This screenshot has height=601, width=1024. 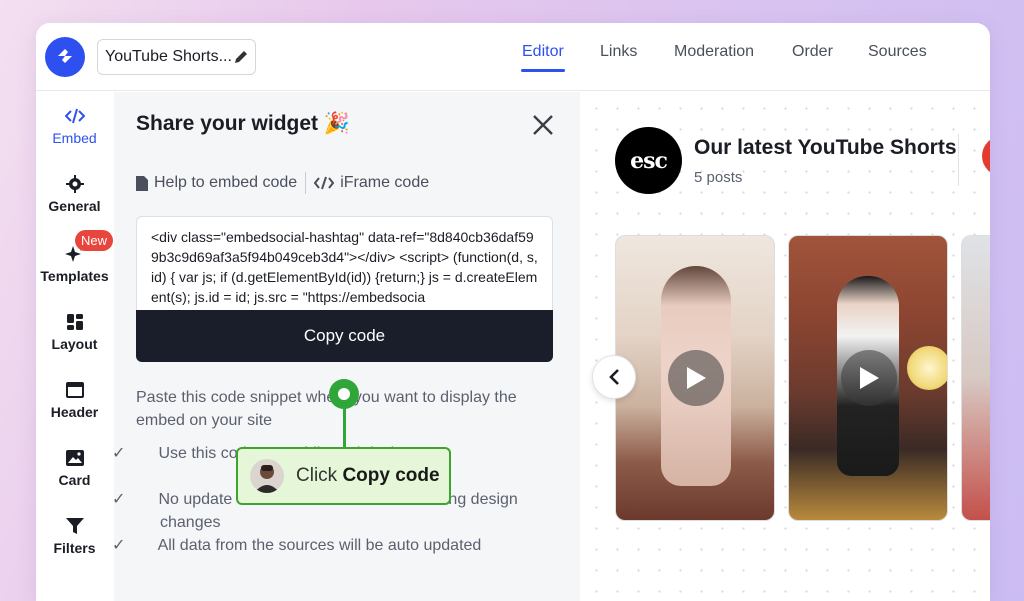 What do you see at coordinates (74, 138) in the screenshot?
I see `sidebar-item-label: Embed` at bounding box center [74, 138].